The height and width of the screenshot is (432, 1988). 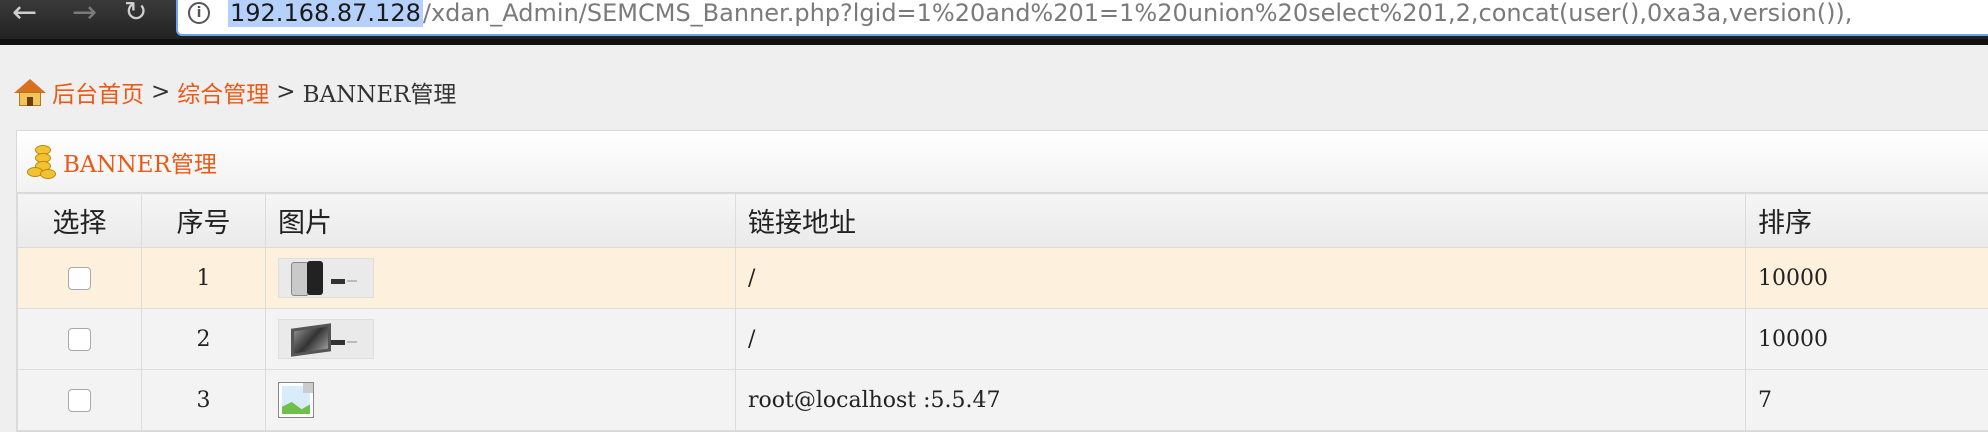 I want to click on breadcrumb: 后台首页 > 综合管理 > BANNER管理, so click(x=235, y=92).